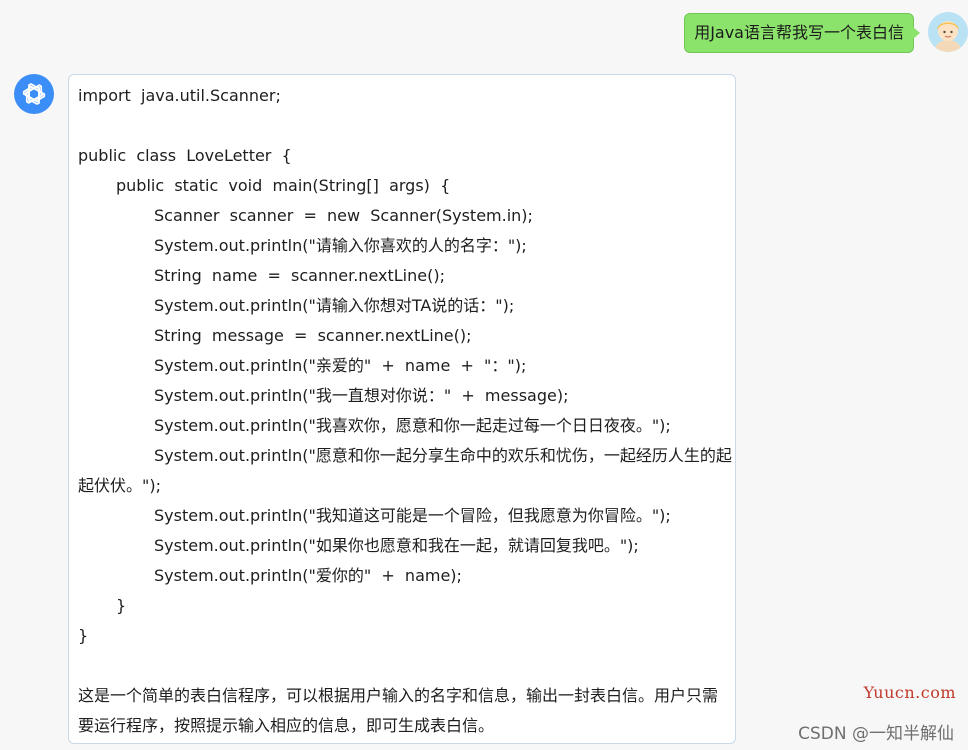 Image resolution: width=968 pixels, height=750 pixels. Describe the element at coordinates (340, 365) in the screenshot. I see `code-line: System.out.println("亲爱的" + name + "：");` at that location.